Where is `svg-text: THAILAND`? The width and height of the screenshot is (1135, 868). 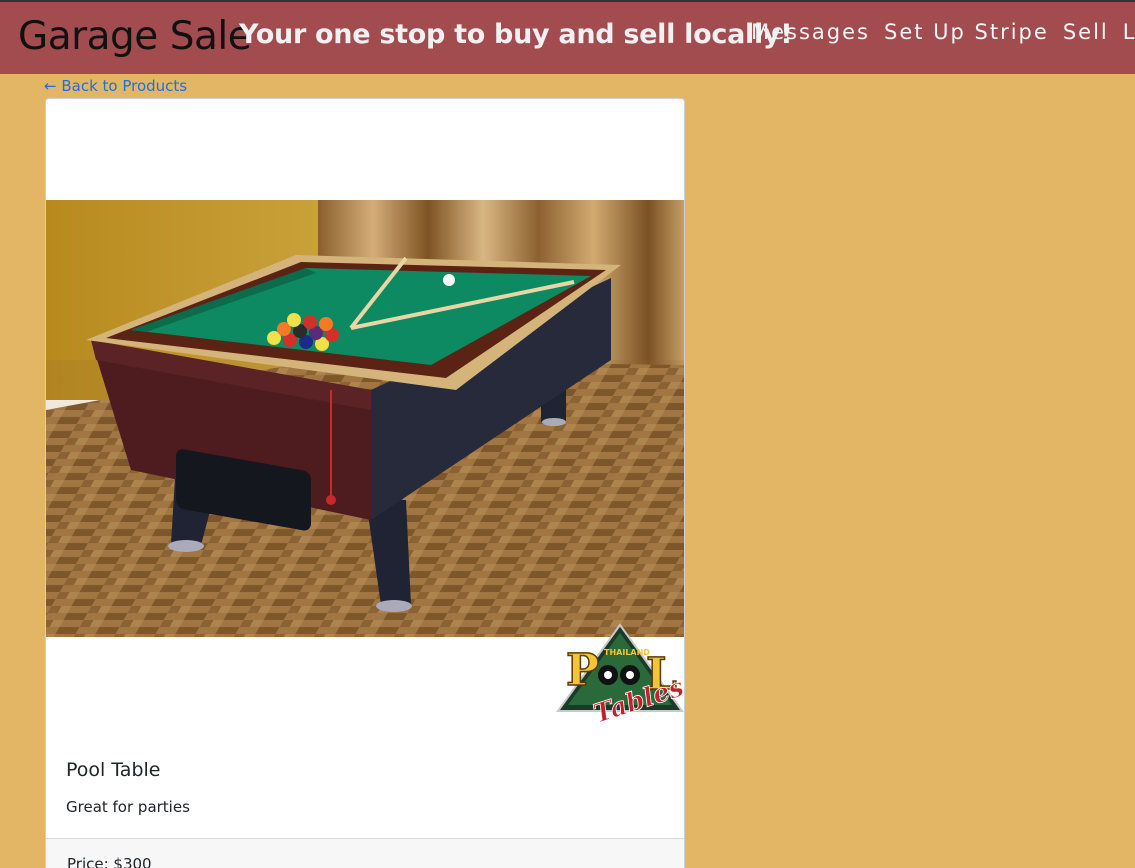
svg-text: THAILAND is located at coordinates (627, 652).